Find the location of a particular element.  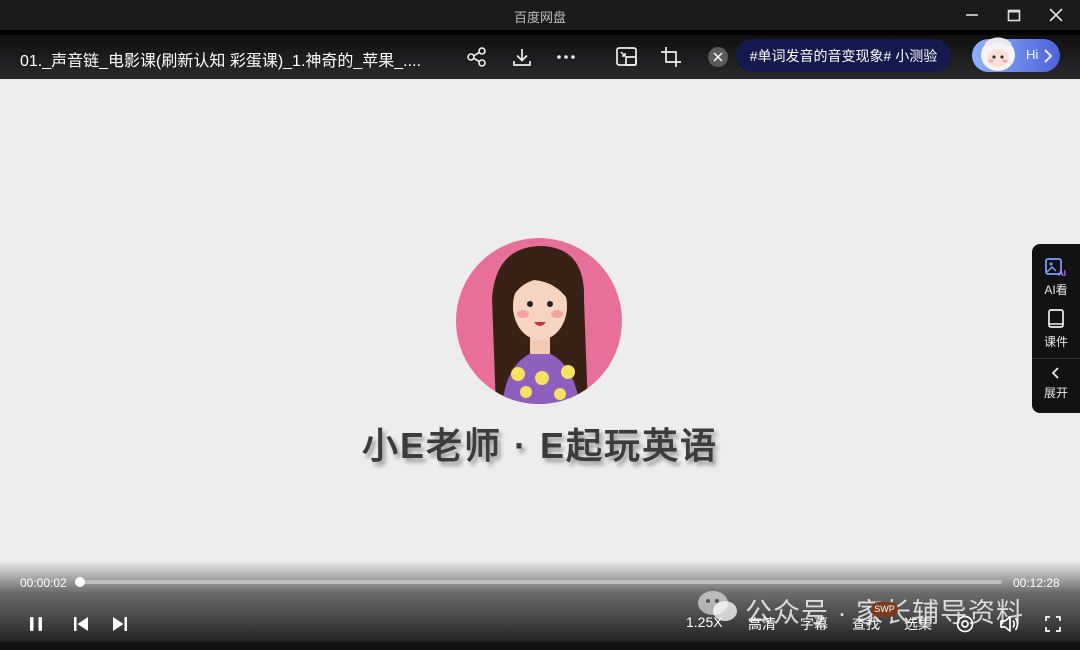

volume-icon is located at coordinates (1009, 624).